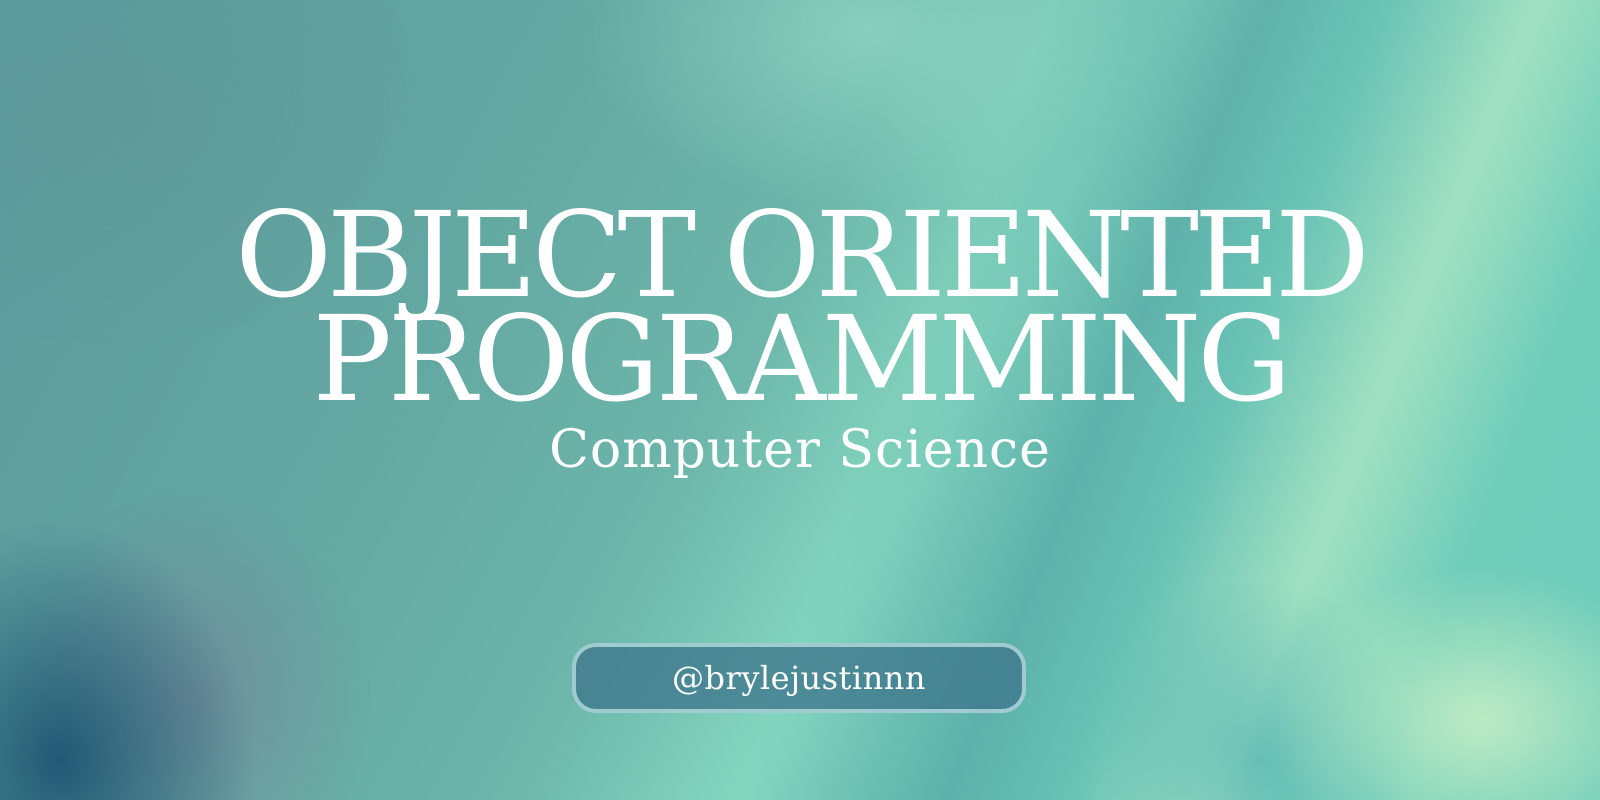 The width and height of the screenshot is (1600, 800). What do you see at coordinates (800, 450) in the screenshot?
I see `subtitle: Computer Science` at bounding box center [800, 450].